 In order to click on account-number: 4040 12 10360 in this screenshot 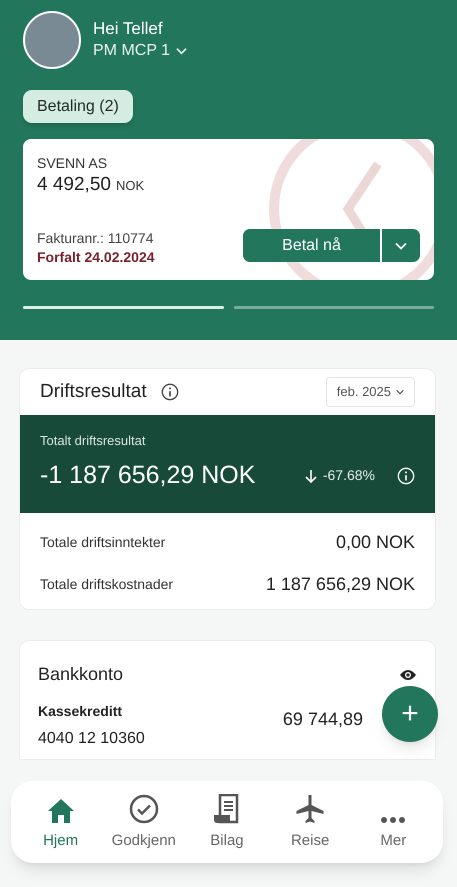, I will do `click(91, 739)`.